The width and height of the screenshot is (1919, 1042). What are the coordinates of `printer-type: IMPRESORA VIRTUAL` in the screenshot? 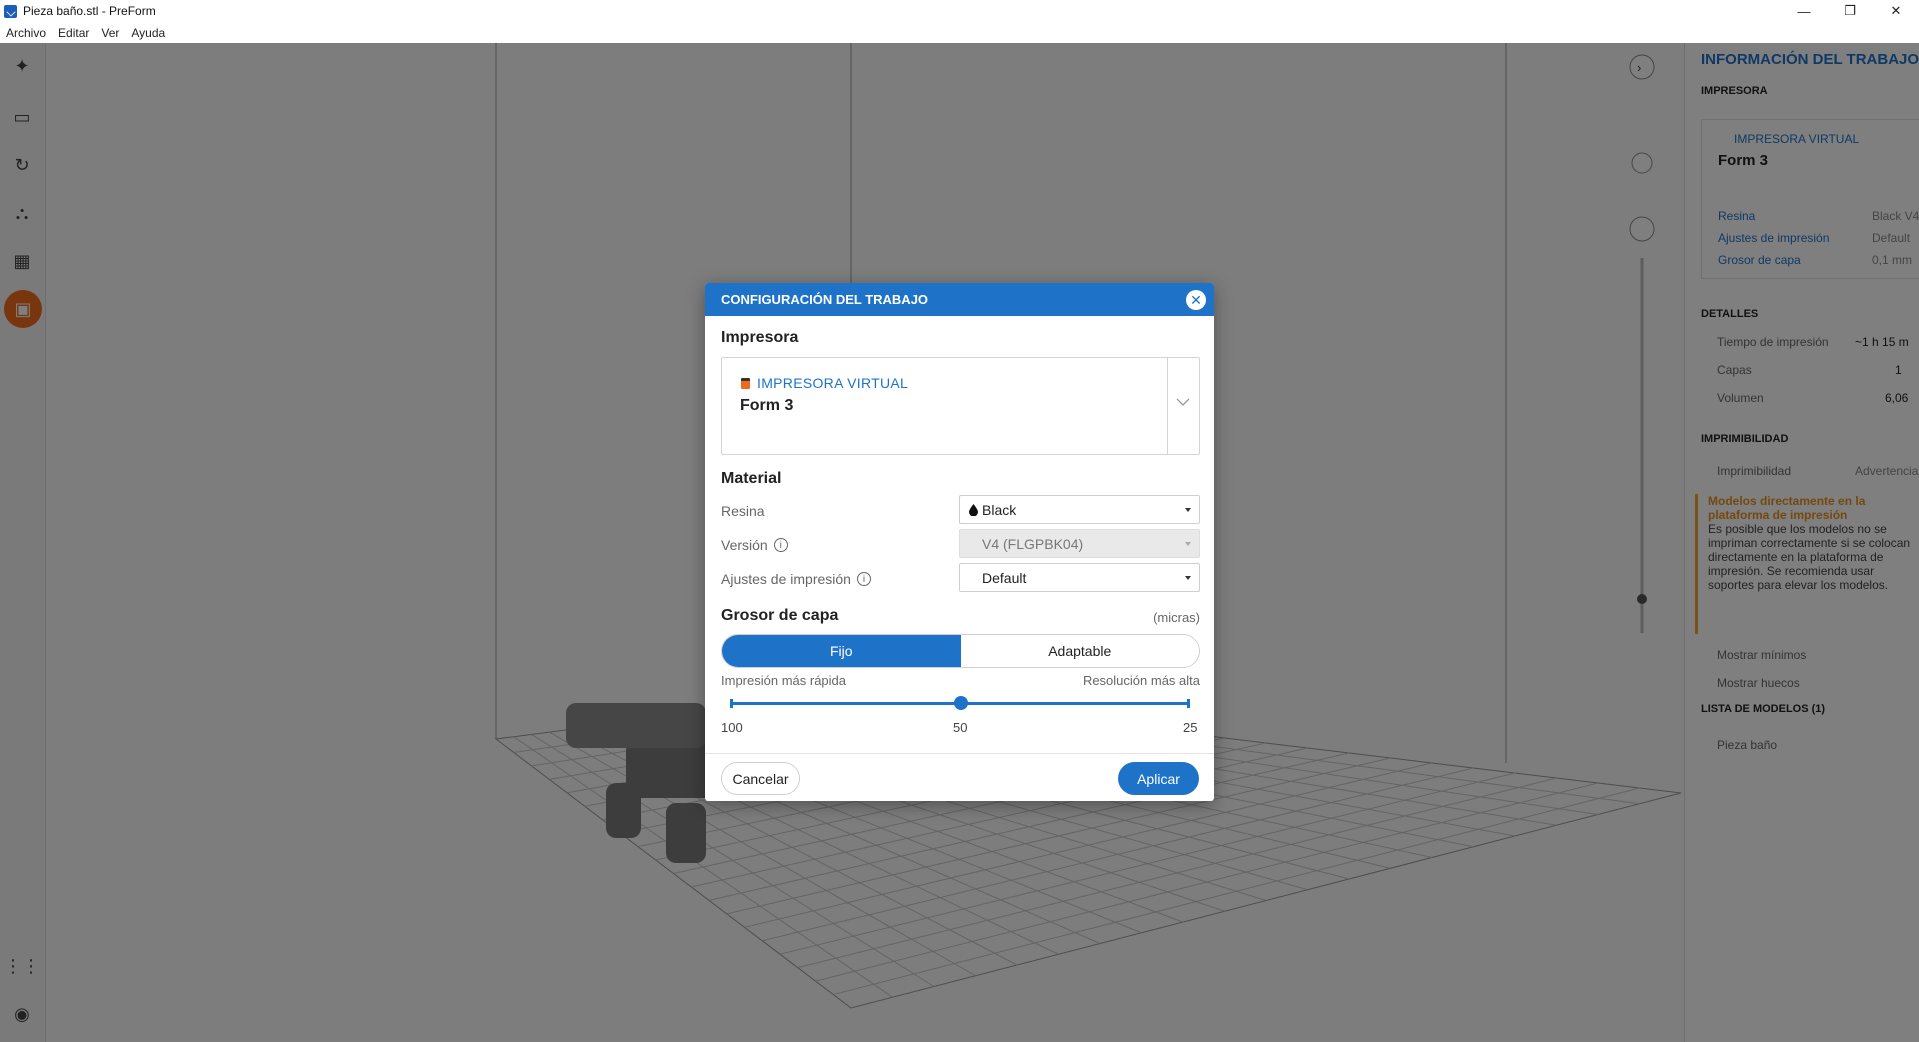 It's located at (833, 383).